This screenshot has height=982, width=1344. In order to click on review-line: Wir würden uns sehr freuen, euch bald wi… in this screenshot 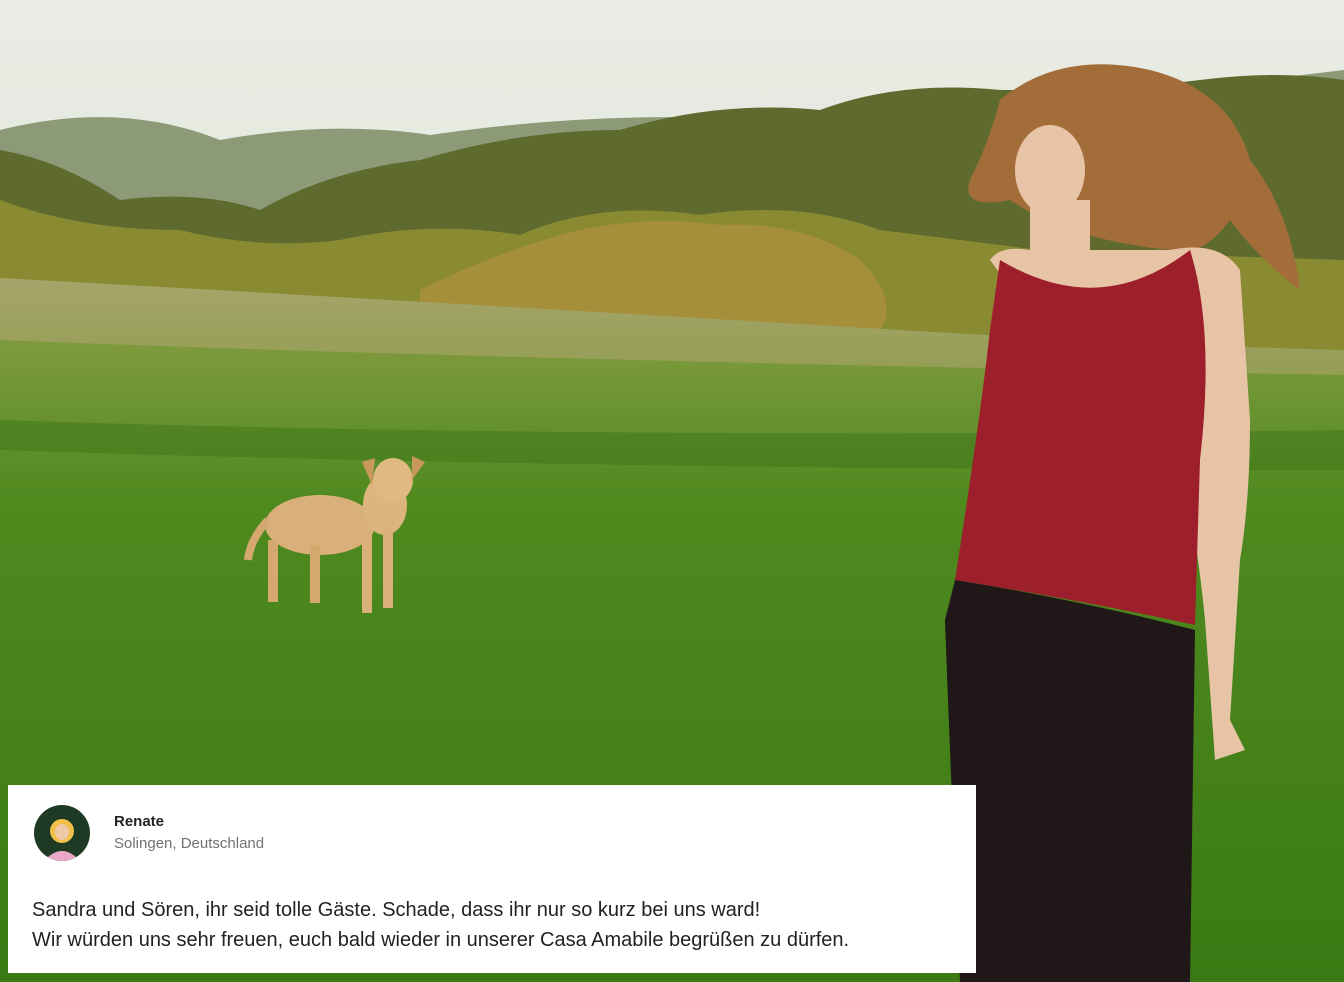, I will do `click(441, 940)`.